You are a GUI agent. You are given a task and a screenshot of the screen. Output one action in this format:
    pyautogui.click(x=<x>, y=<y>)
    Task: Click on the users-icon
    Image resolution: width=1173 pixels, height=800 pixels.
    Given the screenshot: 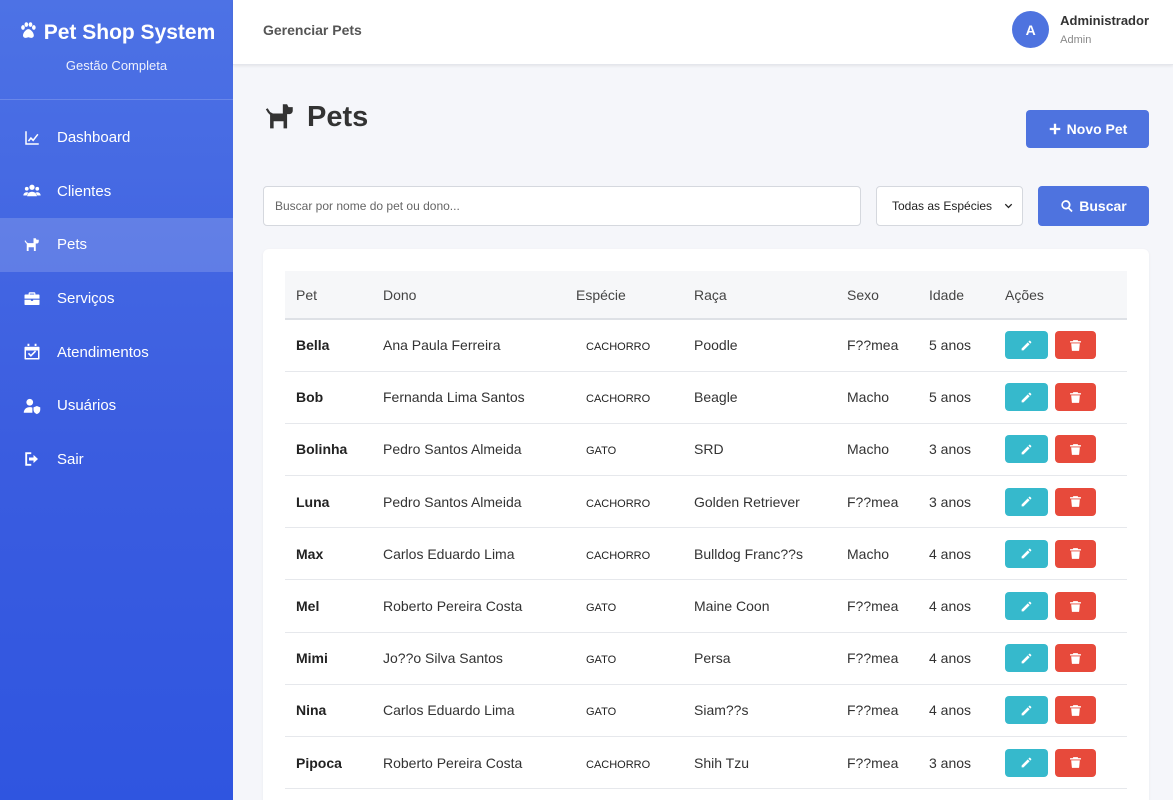 What is the action you would take?
    pyautogui.click(x=32, y=191)
    